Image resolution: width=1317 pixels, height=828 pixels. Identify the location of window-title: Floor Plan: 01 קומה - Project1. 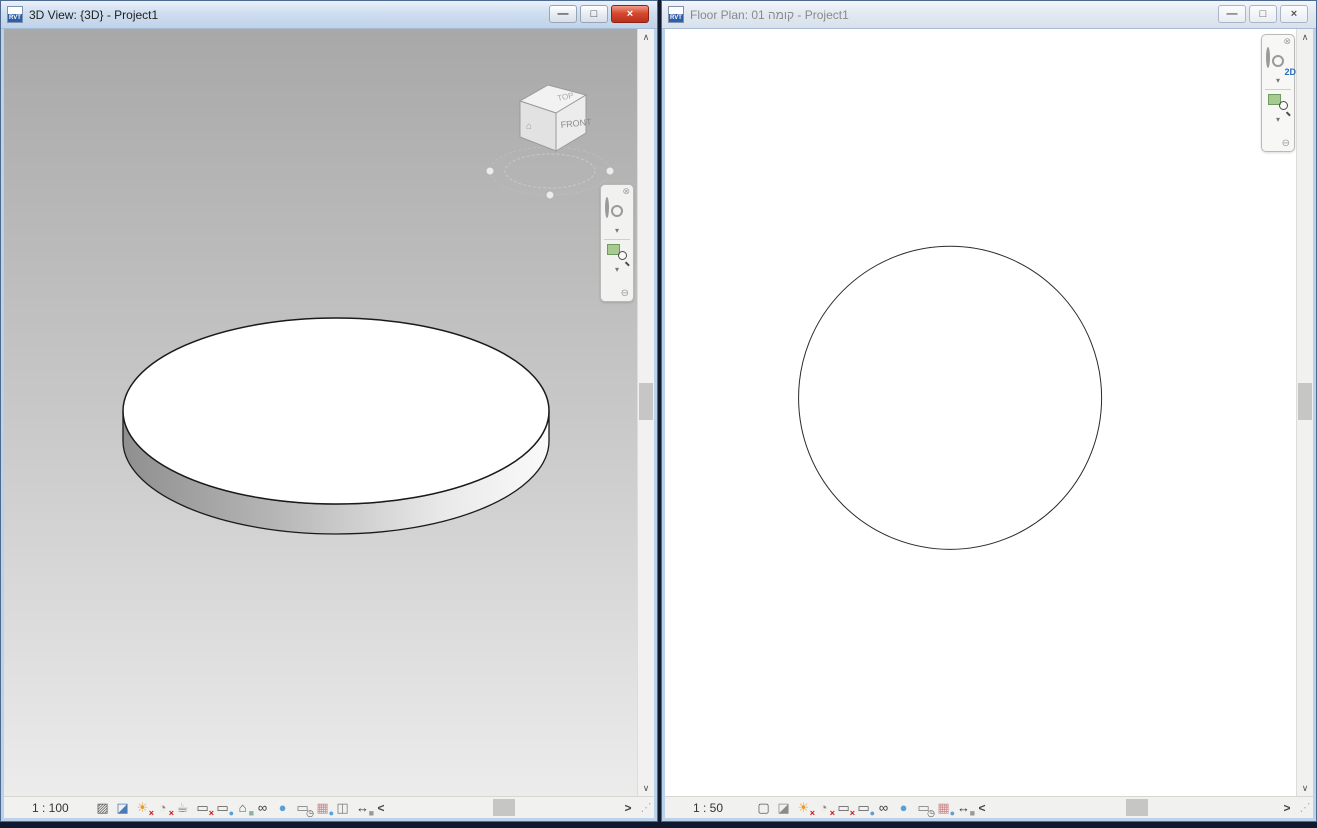
(769, 14).